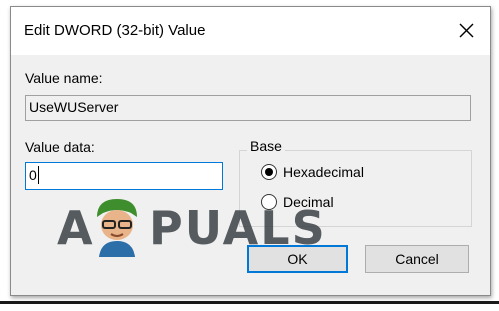 This screenshot has width=499, height=311. What do you see at coordinates (60, 147) in the screenshot?
I see `value-data-label: Value data:` at bounding box center [60, 147].